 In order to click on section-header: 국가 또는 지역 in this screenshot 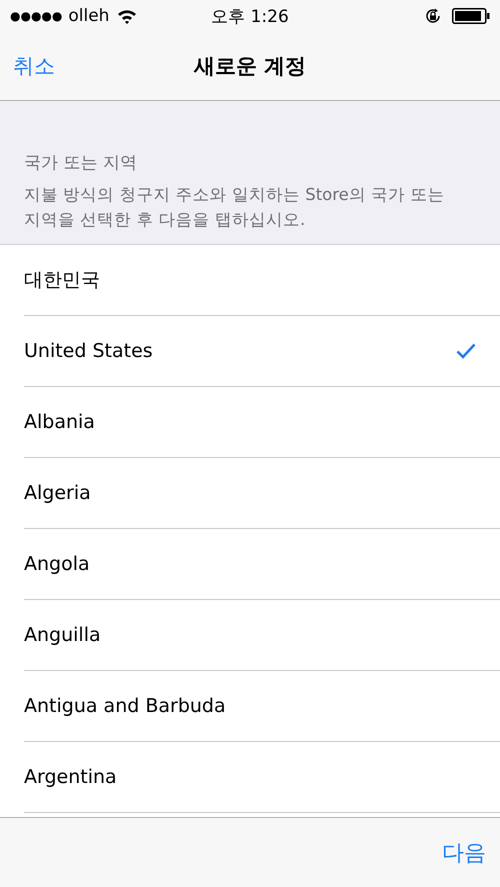, I will do `click(81, 163)`.